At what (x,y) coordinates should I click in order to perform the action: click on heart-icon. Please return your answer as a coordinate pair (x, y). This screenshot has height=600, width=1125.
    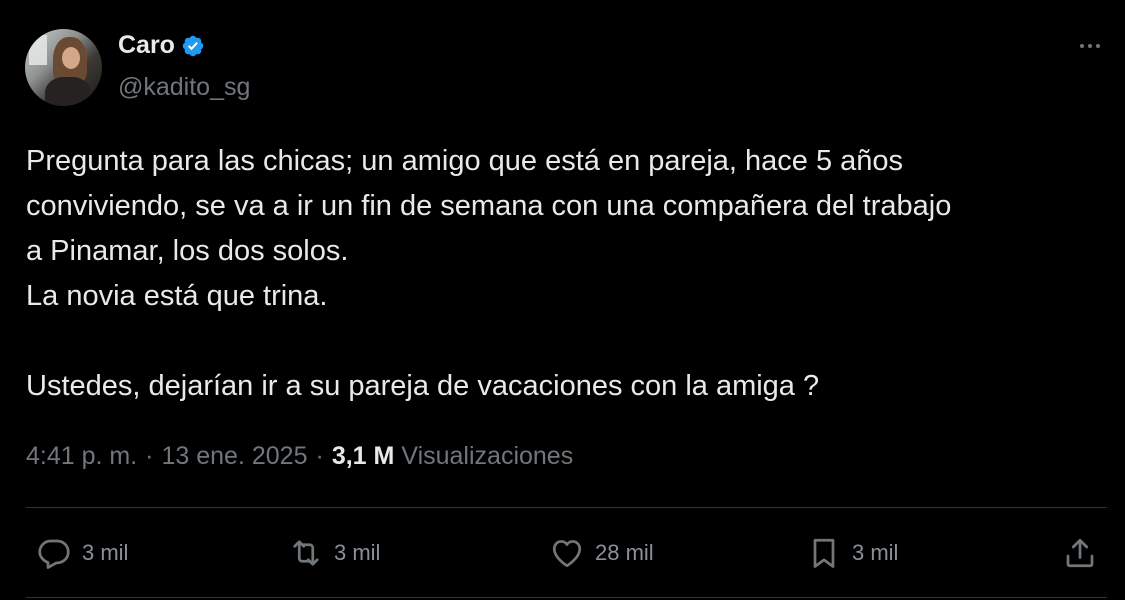
    Looking at the image, I should click on (567, 554).